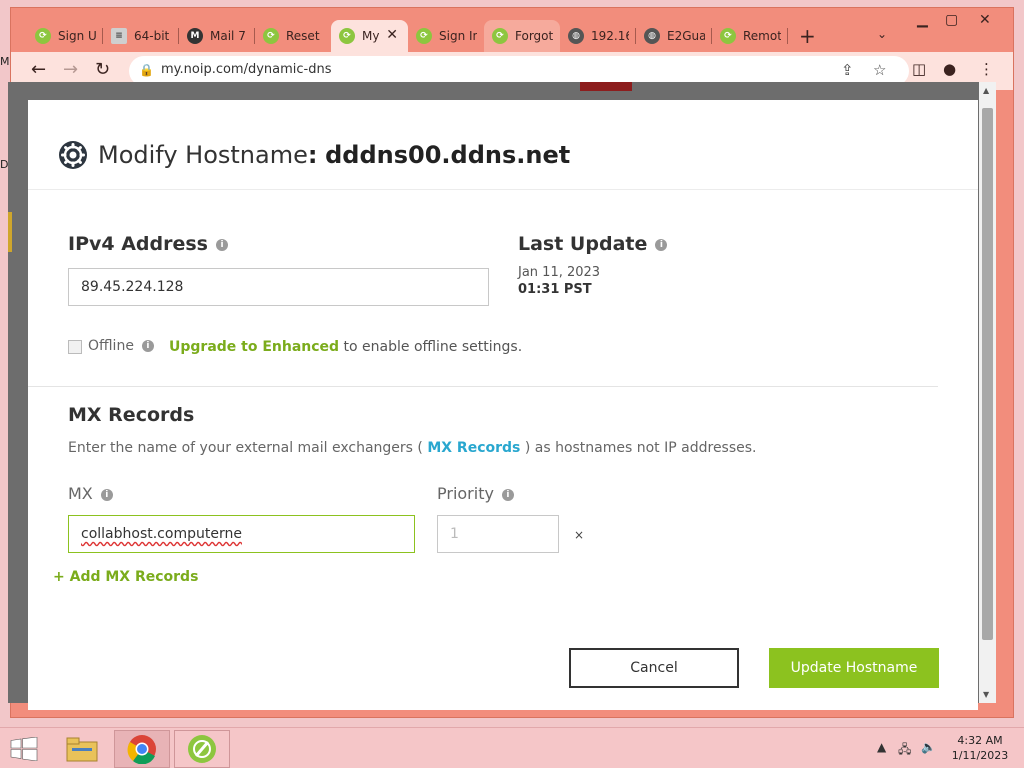  Describe the element at coordinates (483, 386) in the screenshot. I see `section-divider` at that location.